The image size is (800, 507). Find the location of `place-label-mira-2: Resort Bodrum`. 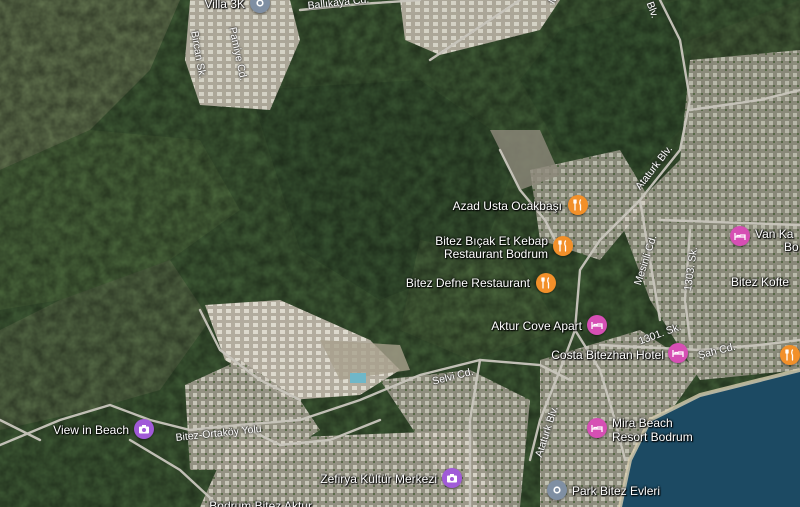

place-label-mira-2: Resort Bodrum is located at coordinates (652, 437).